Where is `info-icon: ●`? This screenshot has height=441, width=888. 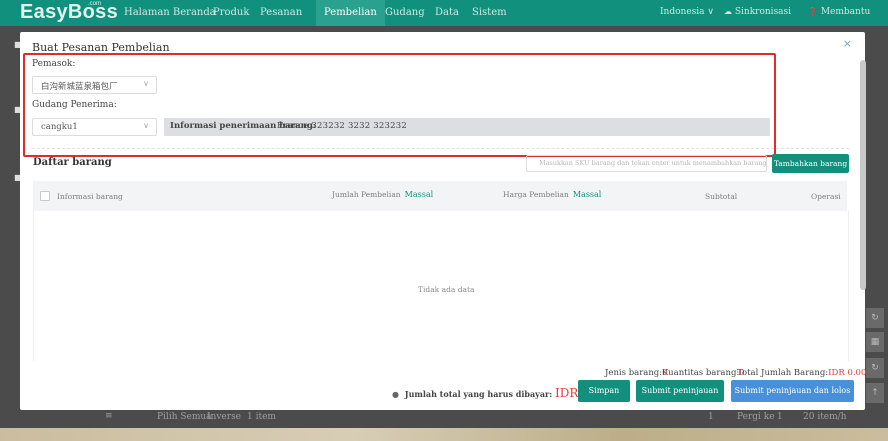 info-icon: ● is located at coordinates (395, 394).